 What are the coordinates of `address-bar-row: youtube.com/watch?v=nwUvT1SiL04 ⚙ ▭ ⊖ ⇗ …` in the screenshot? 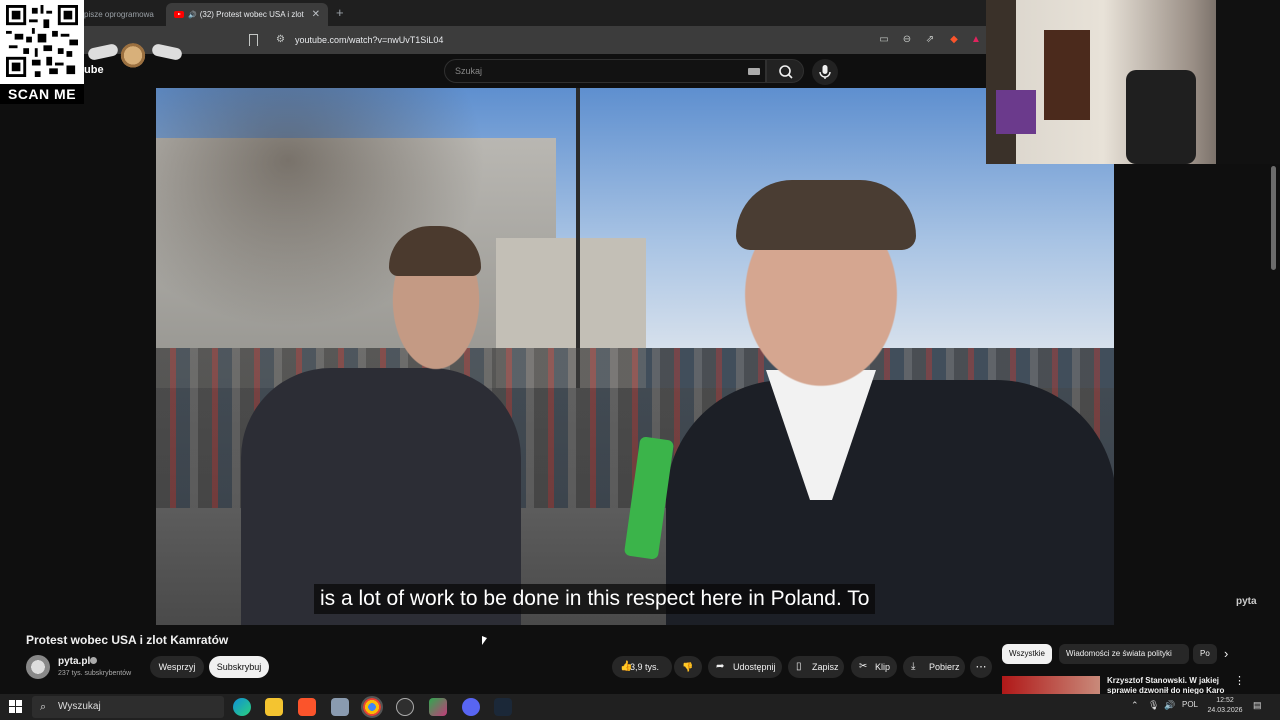 It's located at (493, 40).